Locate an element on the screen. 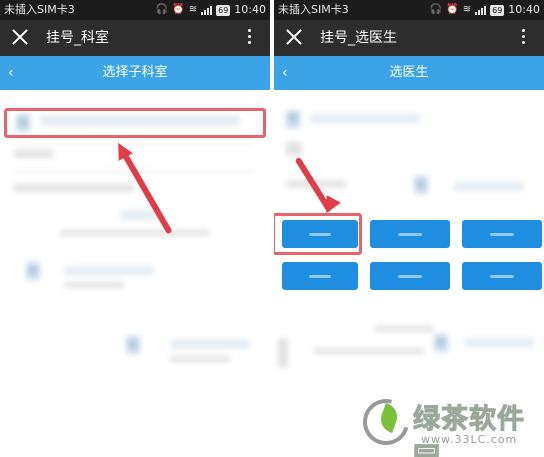  watermark-url: www.33LC.com is located at coordinates (469, 439).